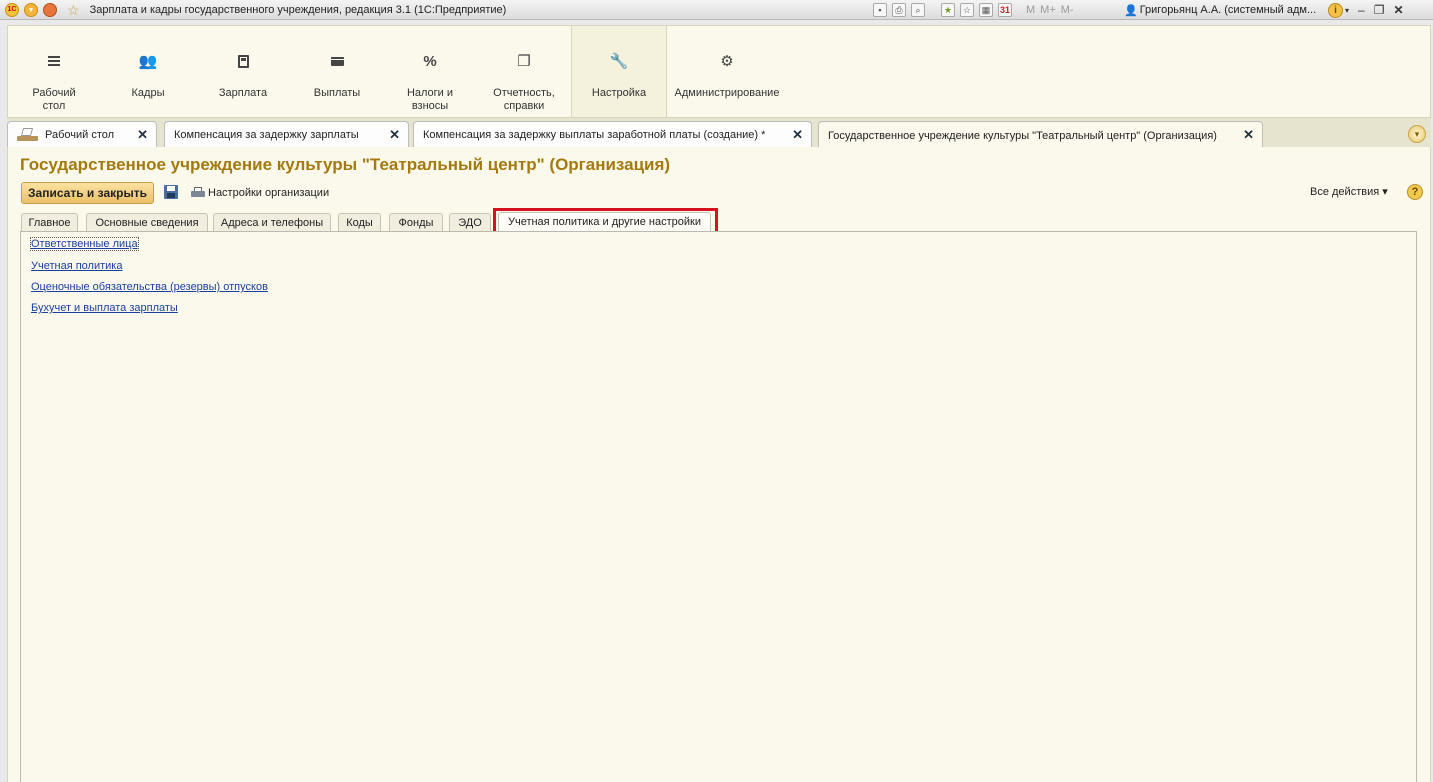 Image resolution: width=1433 pixels, height=782 pixels. Describe the element at coordinates (87, 193) in the screenshot. I see `save-and-close-button: Записать и закрыть` at that location.